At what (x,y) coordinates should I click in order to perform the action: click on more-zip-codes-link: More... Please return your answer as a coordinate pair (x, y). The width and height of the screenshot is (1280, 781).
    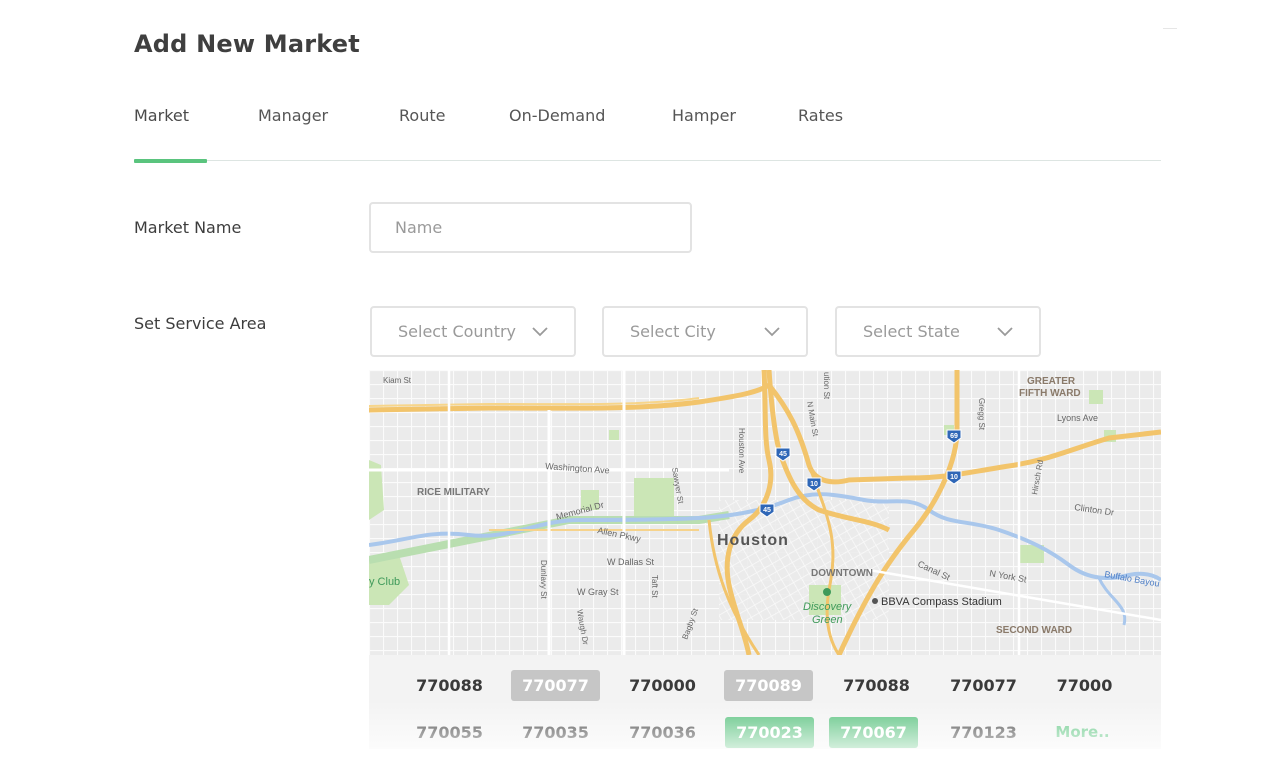
    Looking at the image, I should click on (1082, 732).